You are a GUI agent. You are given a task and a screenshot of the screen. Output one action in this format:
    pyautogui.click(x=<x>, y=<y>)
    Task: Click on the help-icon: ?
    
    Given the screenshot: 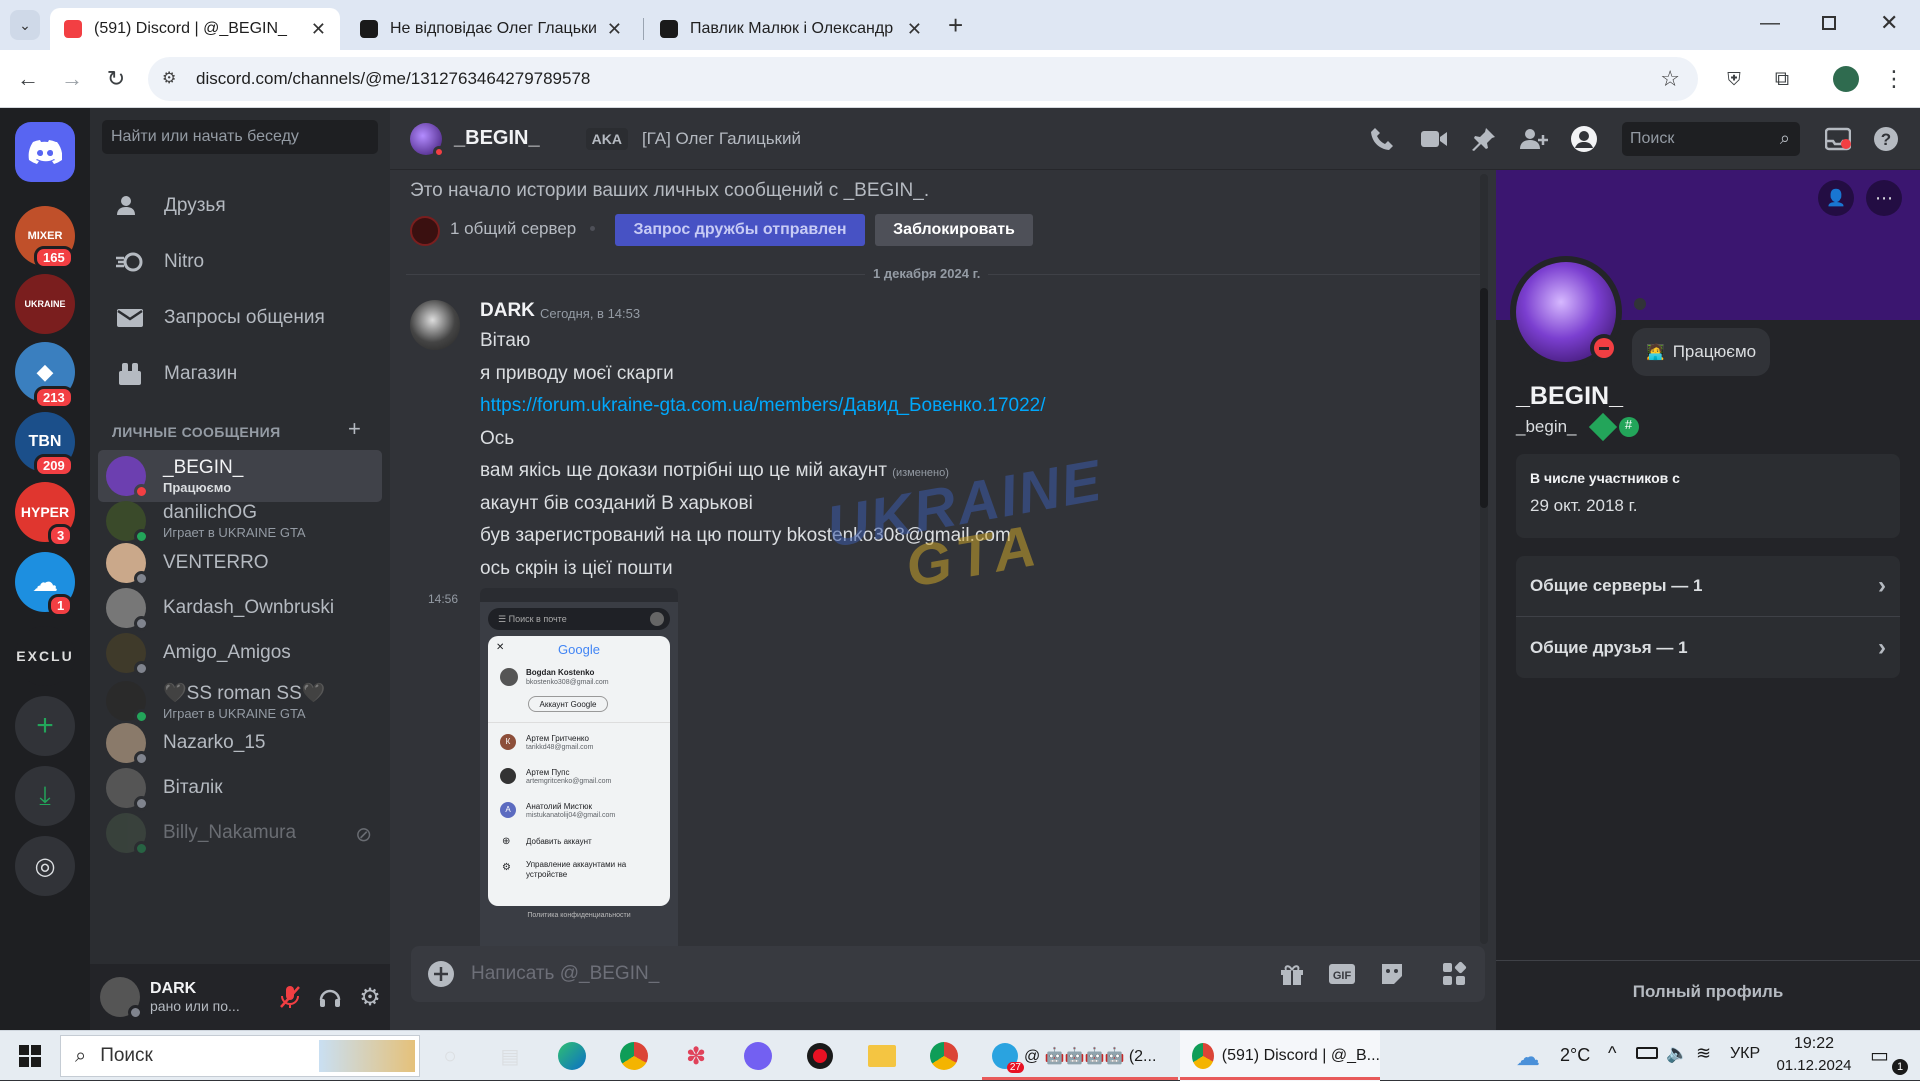 What is the action you would take?
    pyautogui.click(x=1886, y=139)
    